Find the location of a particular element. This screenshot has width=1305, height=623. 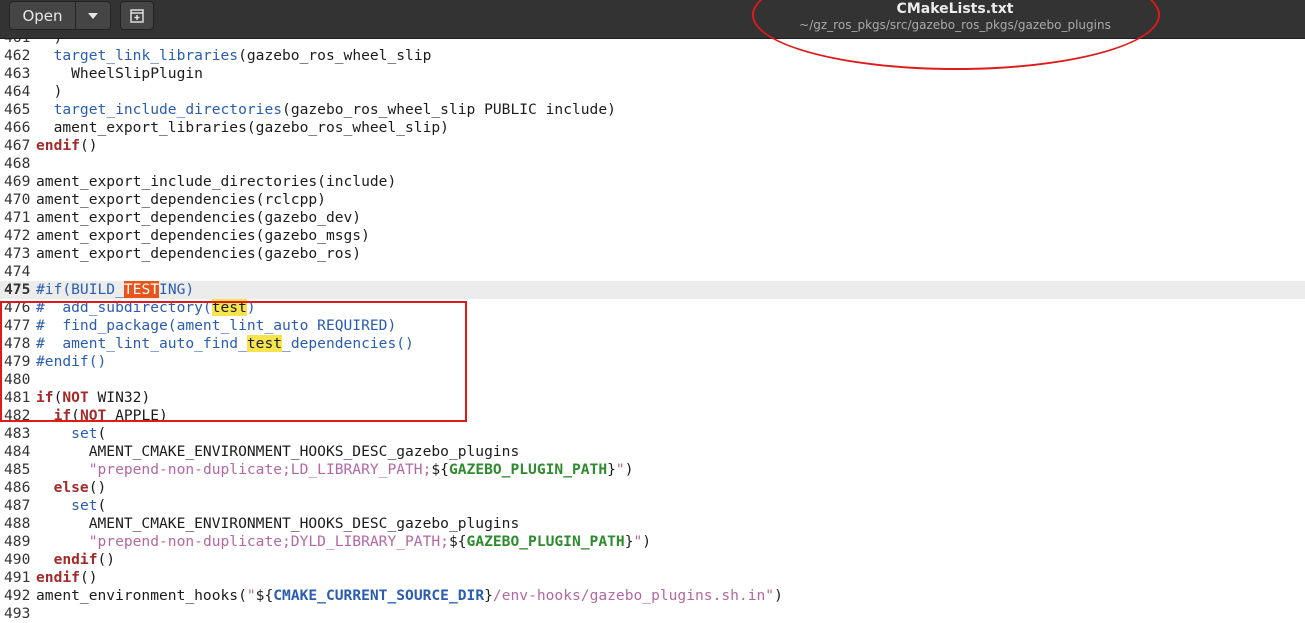

line-code: ament_export_dependencies(gazebo_msgs) is located at coordinates (202, 236).